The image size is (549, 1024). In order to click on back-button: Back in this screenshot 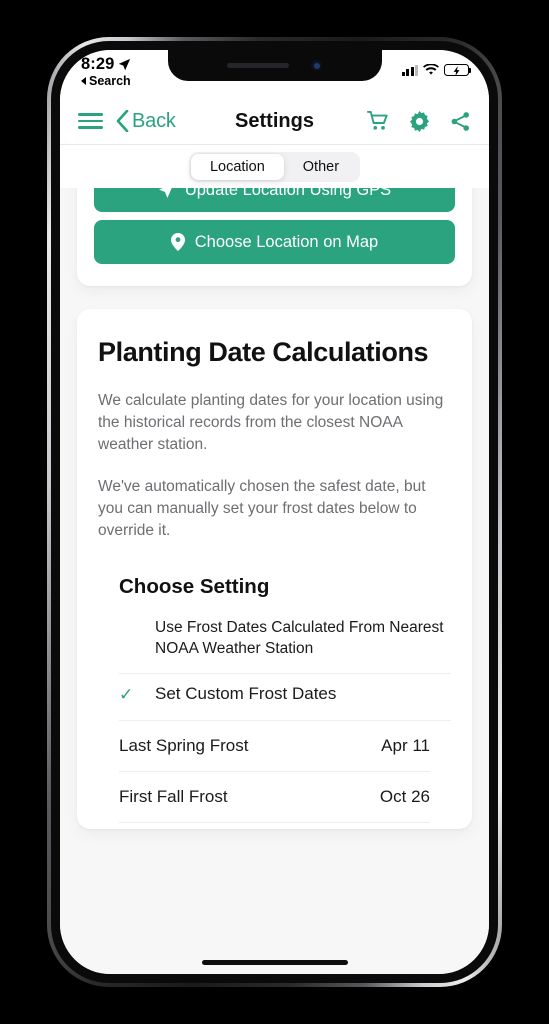, I will do `click(146, 121)`.